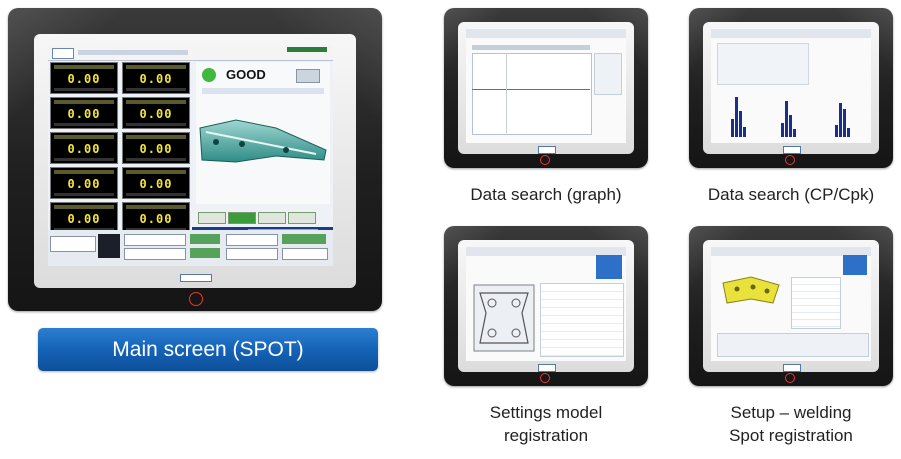 The width and height of the screenshot is (901, 459). What do you see at coordinates (246, 74) in the screenshot?
I see `status-text: GOOD` at bounding box center [246, 74].